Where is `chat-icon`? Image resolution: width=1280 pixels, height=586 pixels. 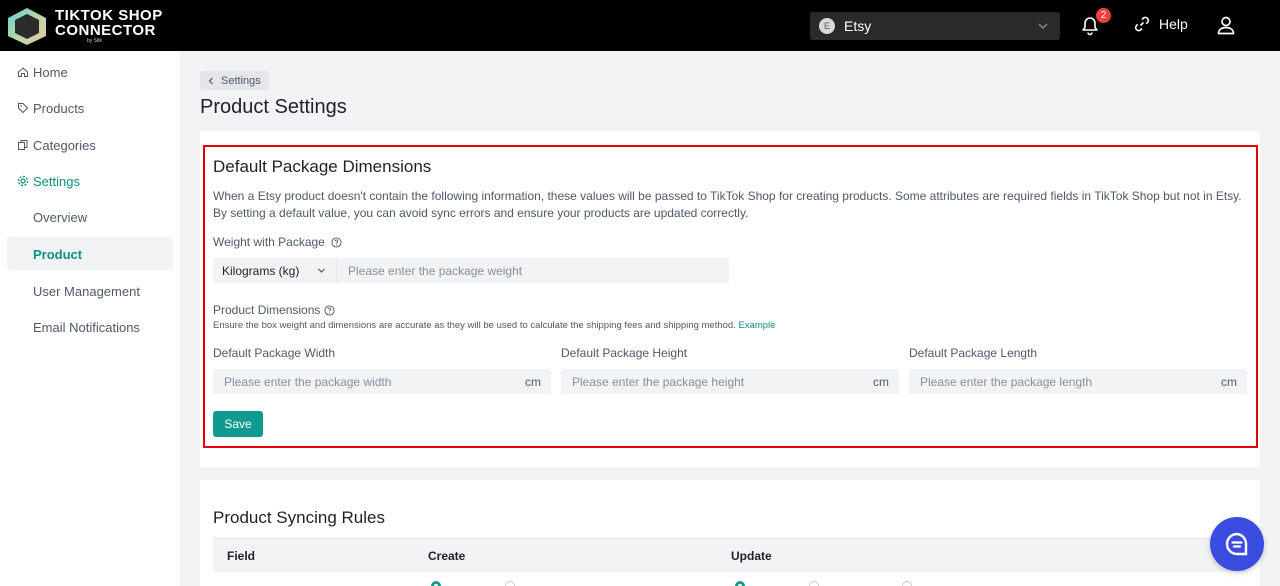
chat-icon is located at coordinates (1236, 544).